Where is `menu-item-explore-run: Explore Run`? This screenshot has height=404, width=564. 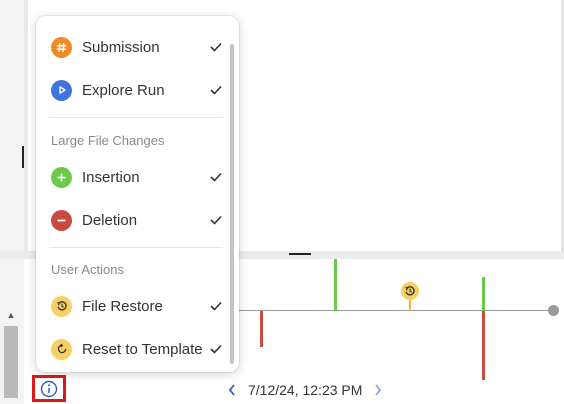
menu-item-explore-run: Explore Run is located at coordinates (137, 90).